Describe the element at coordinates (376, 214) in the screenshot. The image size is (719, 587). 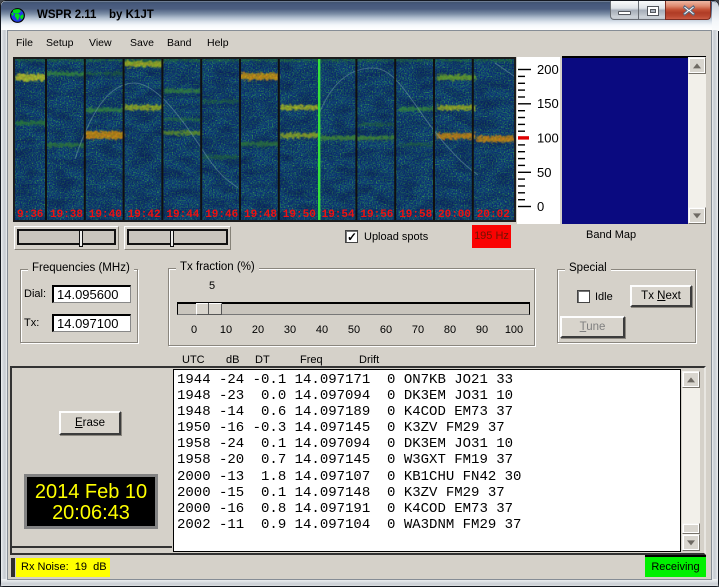
I see `svg-text: 19:56` at that location.